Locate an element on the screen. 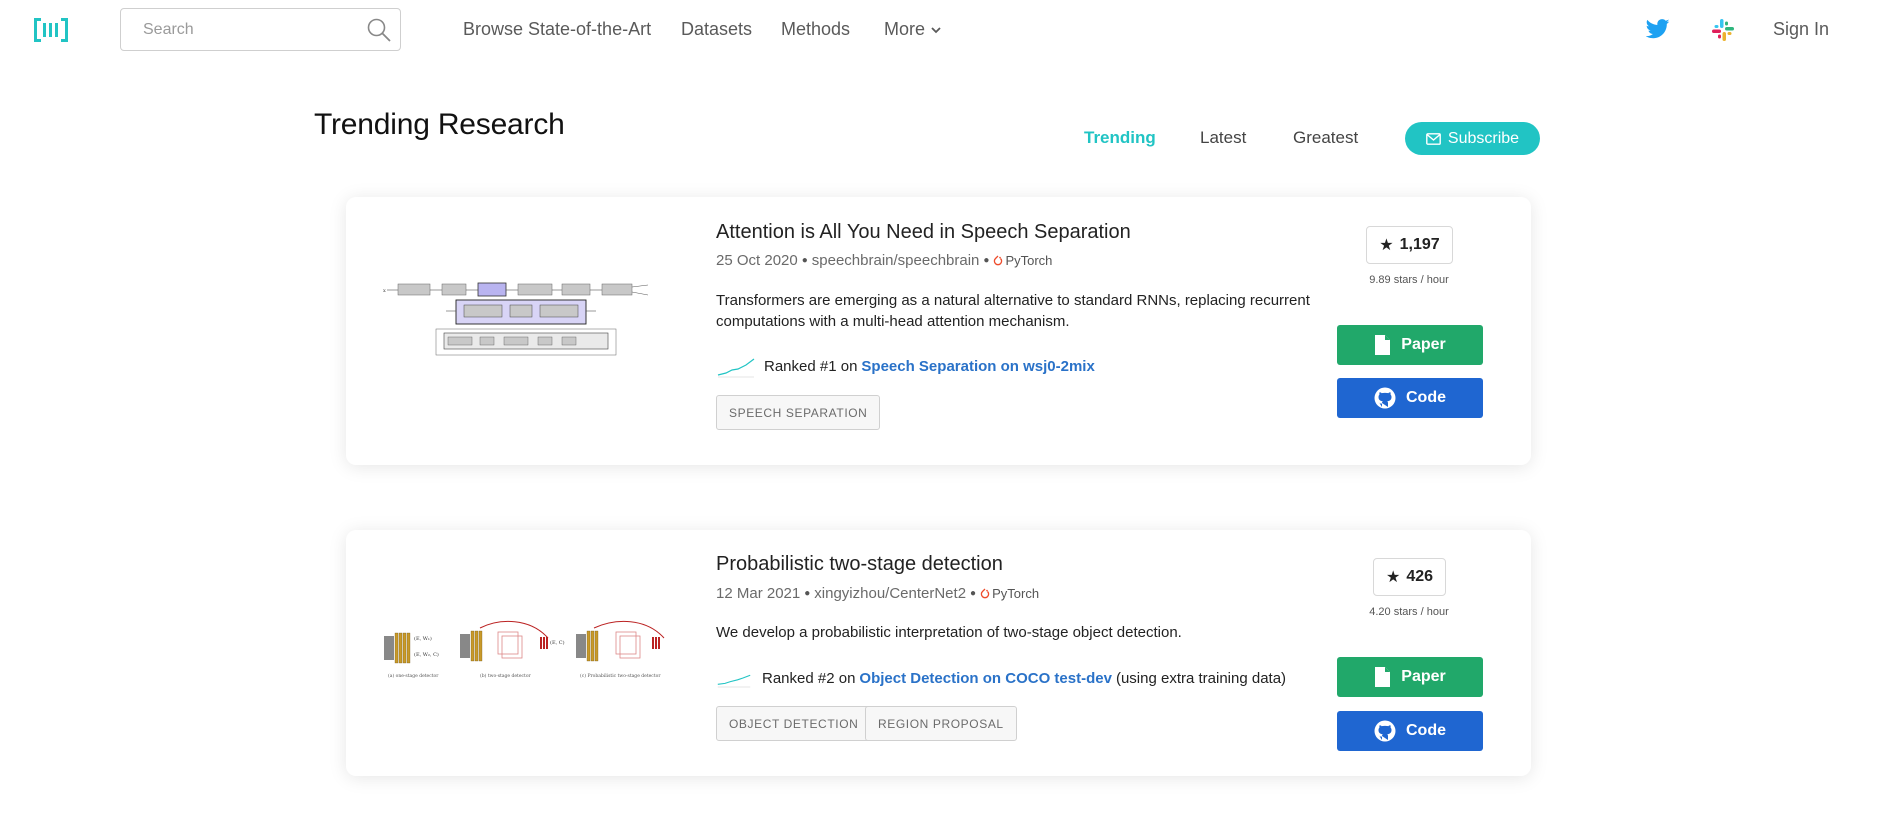 The height and width of the screenshot is (831, 1891). star-count: ★ 426 is located at coordinates (1409, 577).